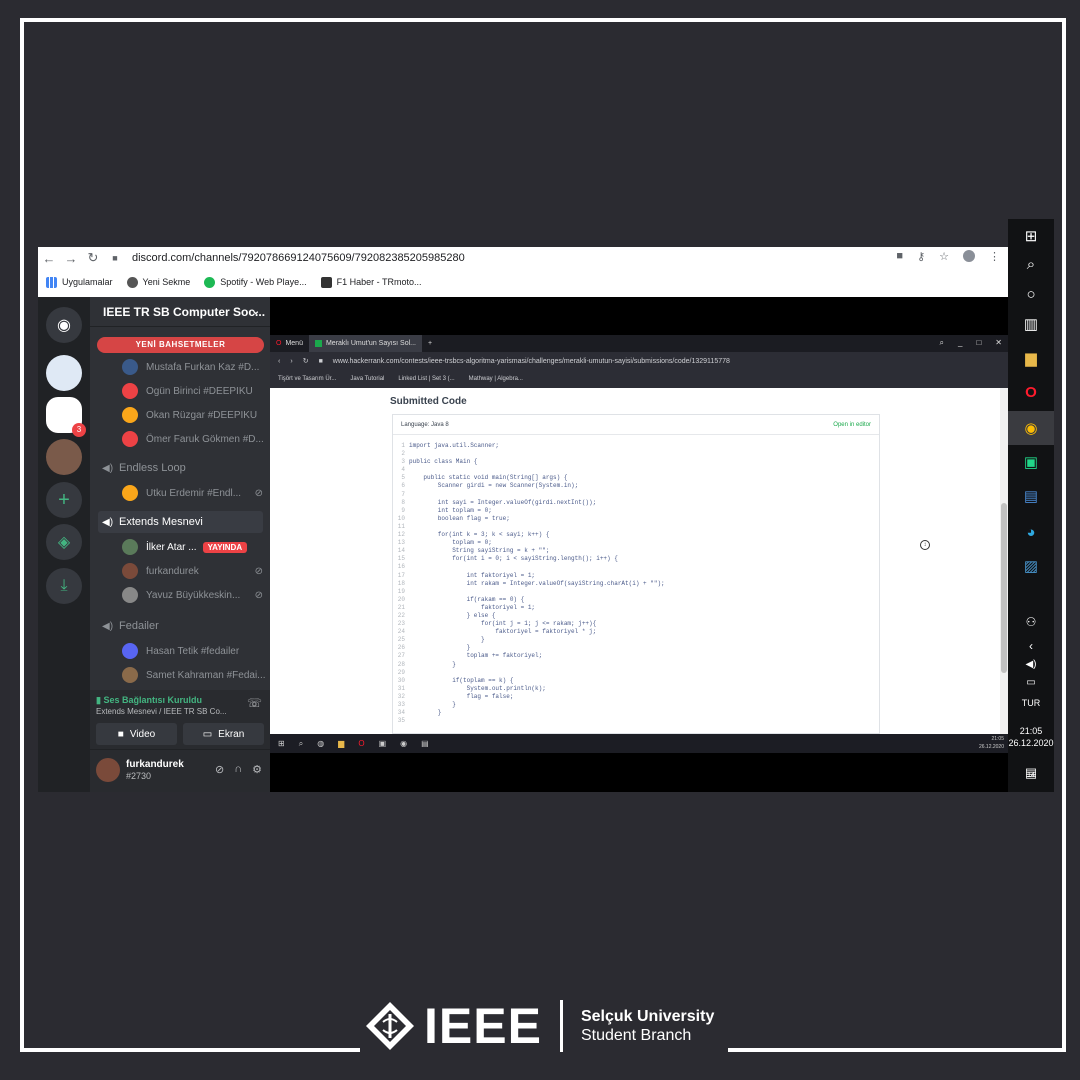 This screenshot has height=1080, width=1080. Describe the element at coordinates (66, 417) in the screenshot. I see `server-computer-society-icon: 3` at that location.